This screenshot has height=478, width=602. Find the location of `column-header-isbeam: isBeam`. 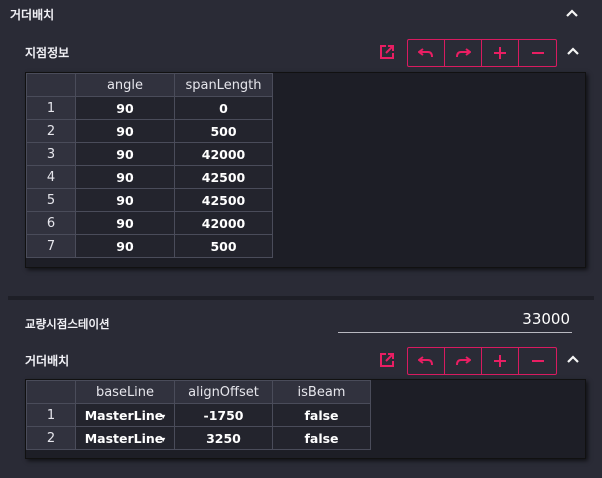

column-header-isbeam: isBeam is located at coordinates (321, 392).